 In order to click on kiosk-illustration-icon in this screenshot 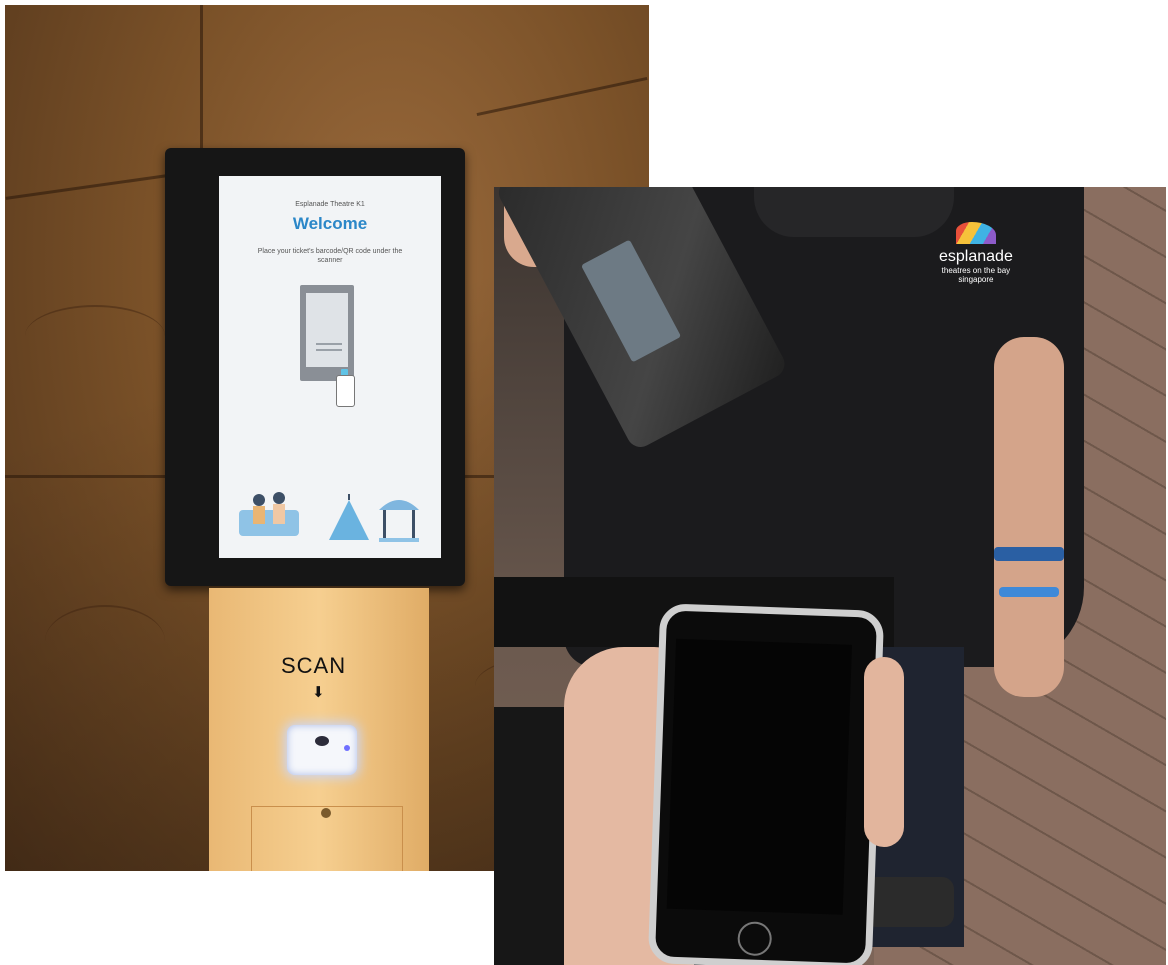, I will do `click(327, 333)`.